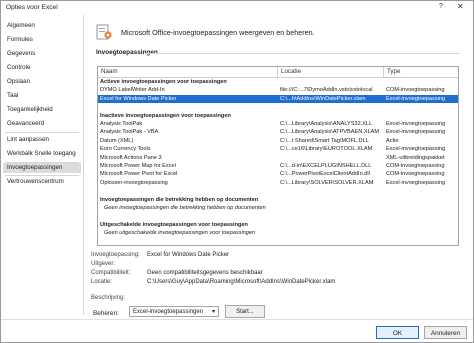 Image resolution: width=474 pixels, height=343 pixels. I want to click on table-cell-locatie: C:\...h\AddIns\WinDatePicker.xlam, so click(323, 98).